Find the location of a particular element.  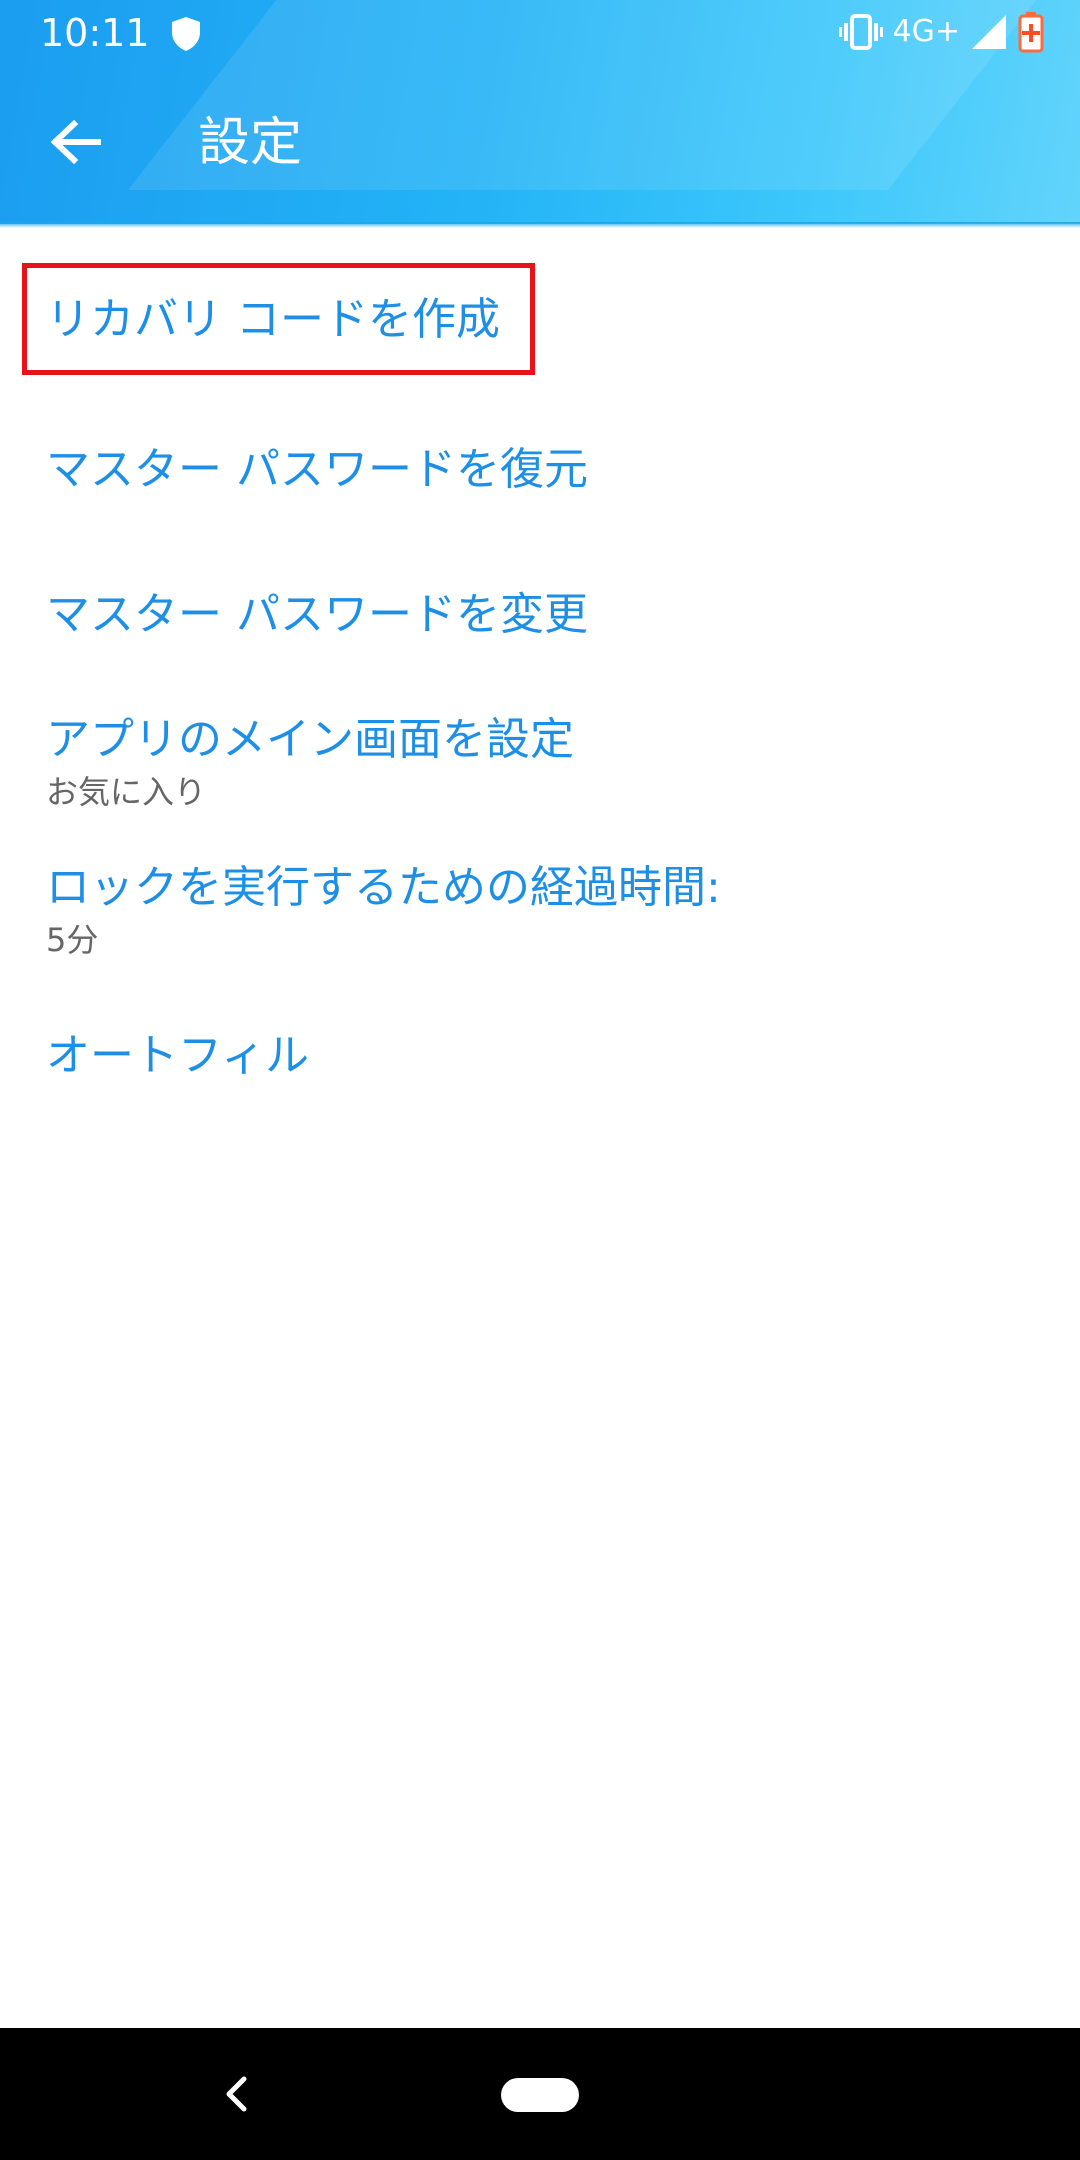

page-title: 設定 is located at coordinates (250, 143).